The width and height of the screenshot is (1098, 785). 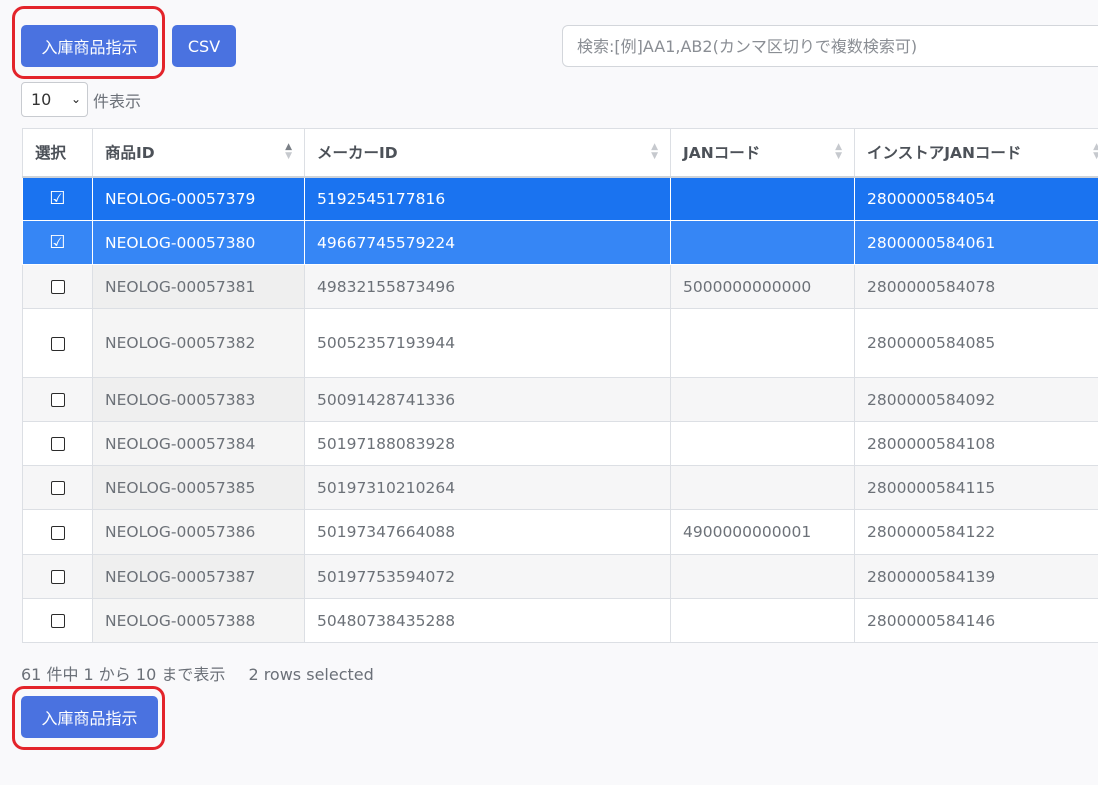 What do you see at coordinates (976, 242) in the screenshot?
I see `cell-instore-jan-code: 2800000584061` at bounding box center [976, 242].